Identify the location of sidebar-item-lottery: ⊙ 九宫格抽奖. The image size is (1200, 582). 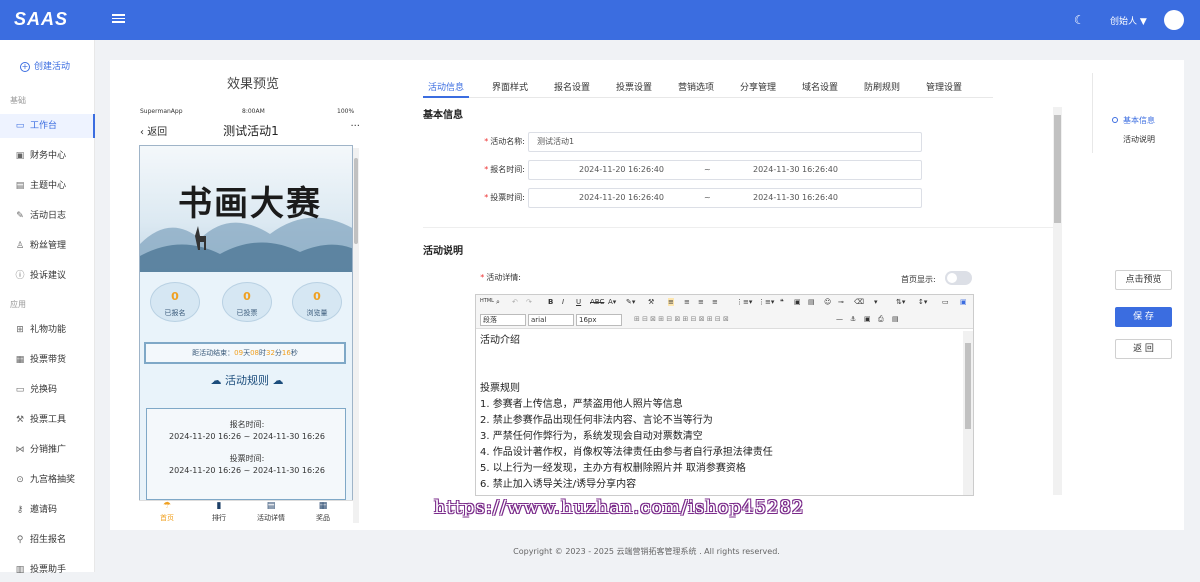
(47, 480).